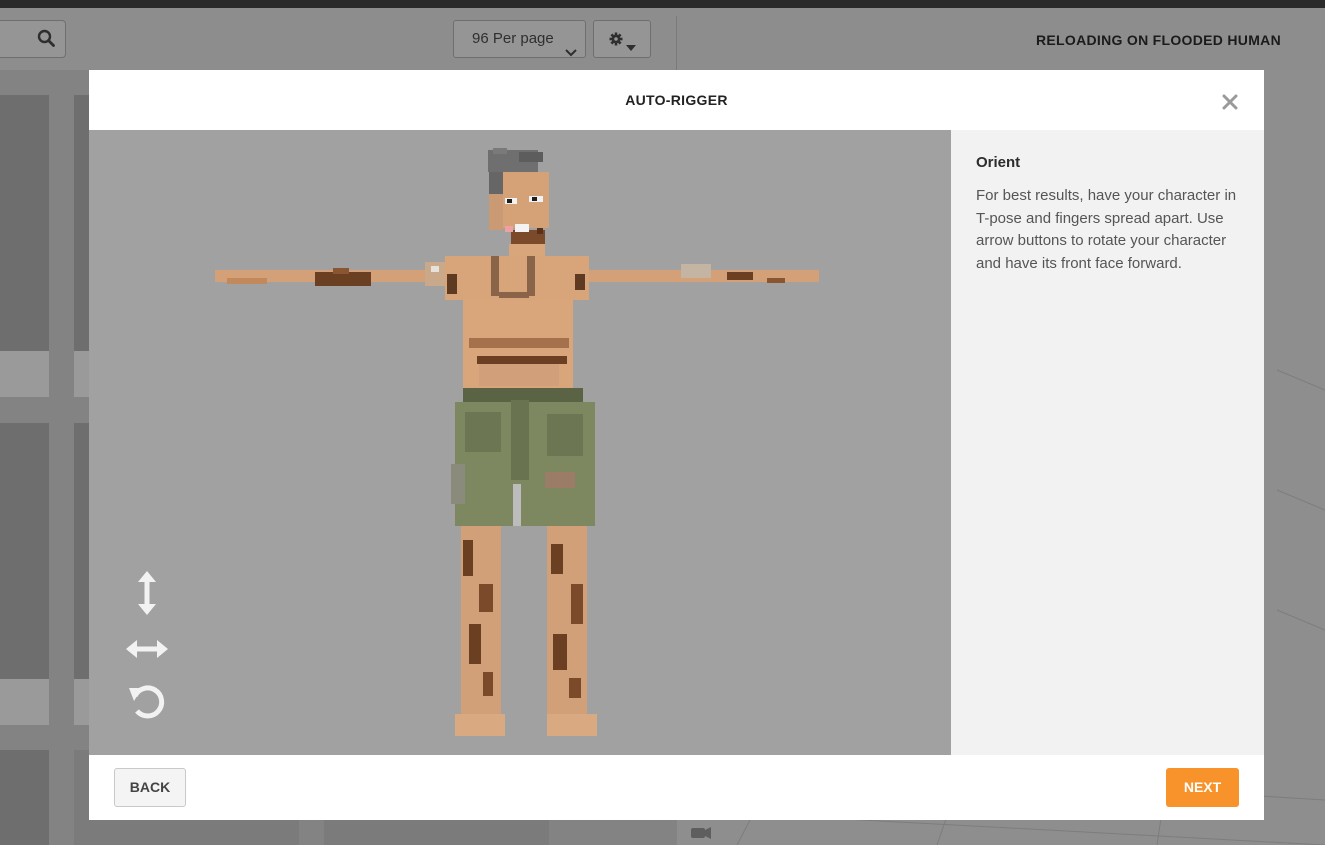 This screenshot has width=1325, height=845. Describe the element at coordinates (676, 47) in the screenshot. I see `header-divider` at that location.